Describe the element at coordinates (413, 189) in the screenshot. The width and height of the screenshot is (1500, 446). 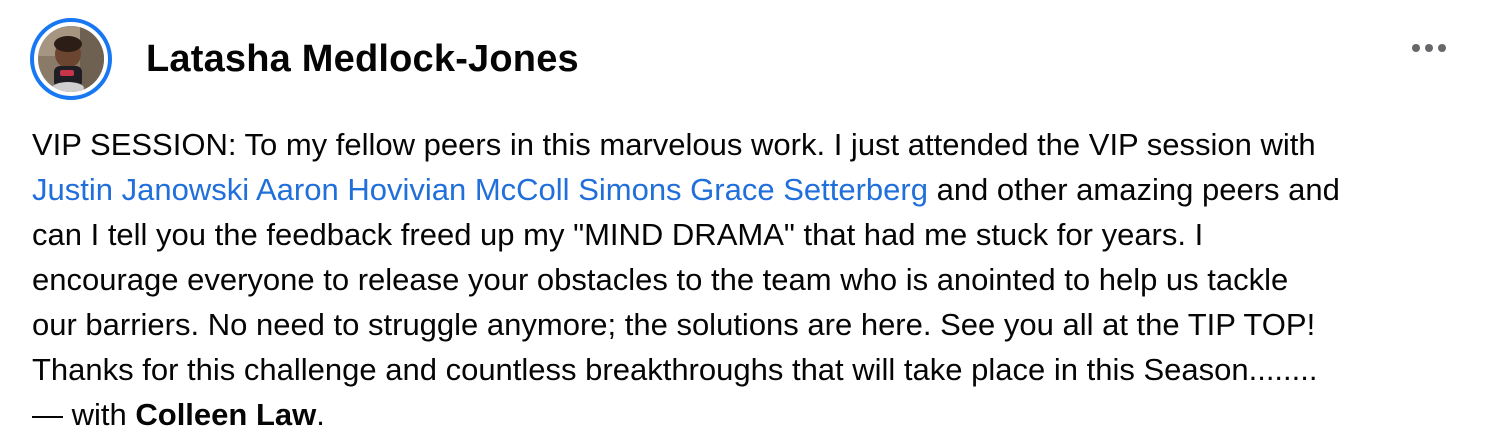
I see `tagged-person-link: Aaron Hovivian McColl` at that location.